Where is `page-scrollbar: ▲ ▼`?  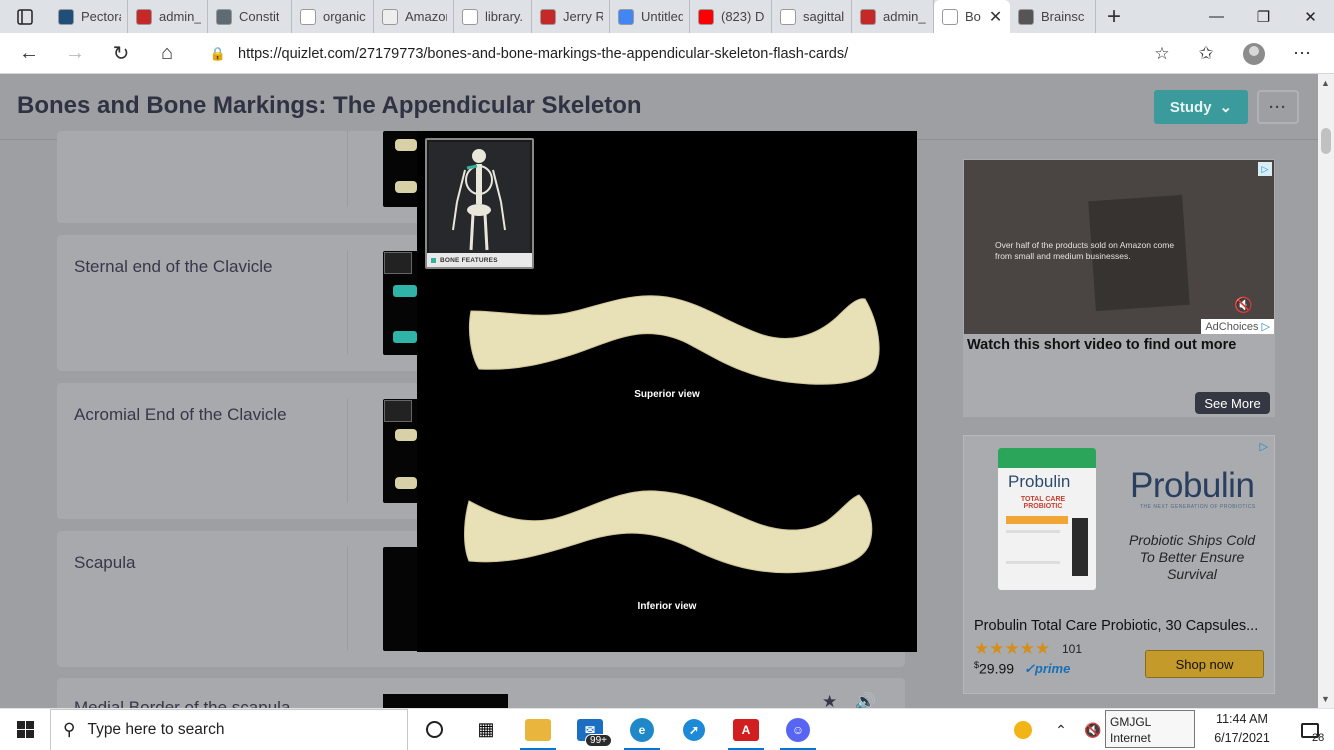
page-scrollbar: ▲ ▼ is located at coordinates (1326, 391).